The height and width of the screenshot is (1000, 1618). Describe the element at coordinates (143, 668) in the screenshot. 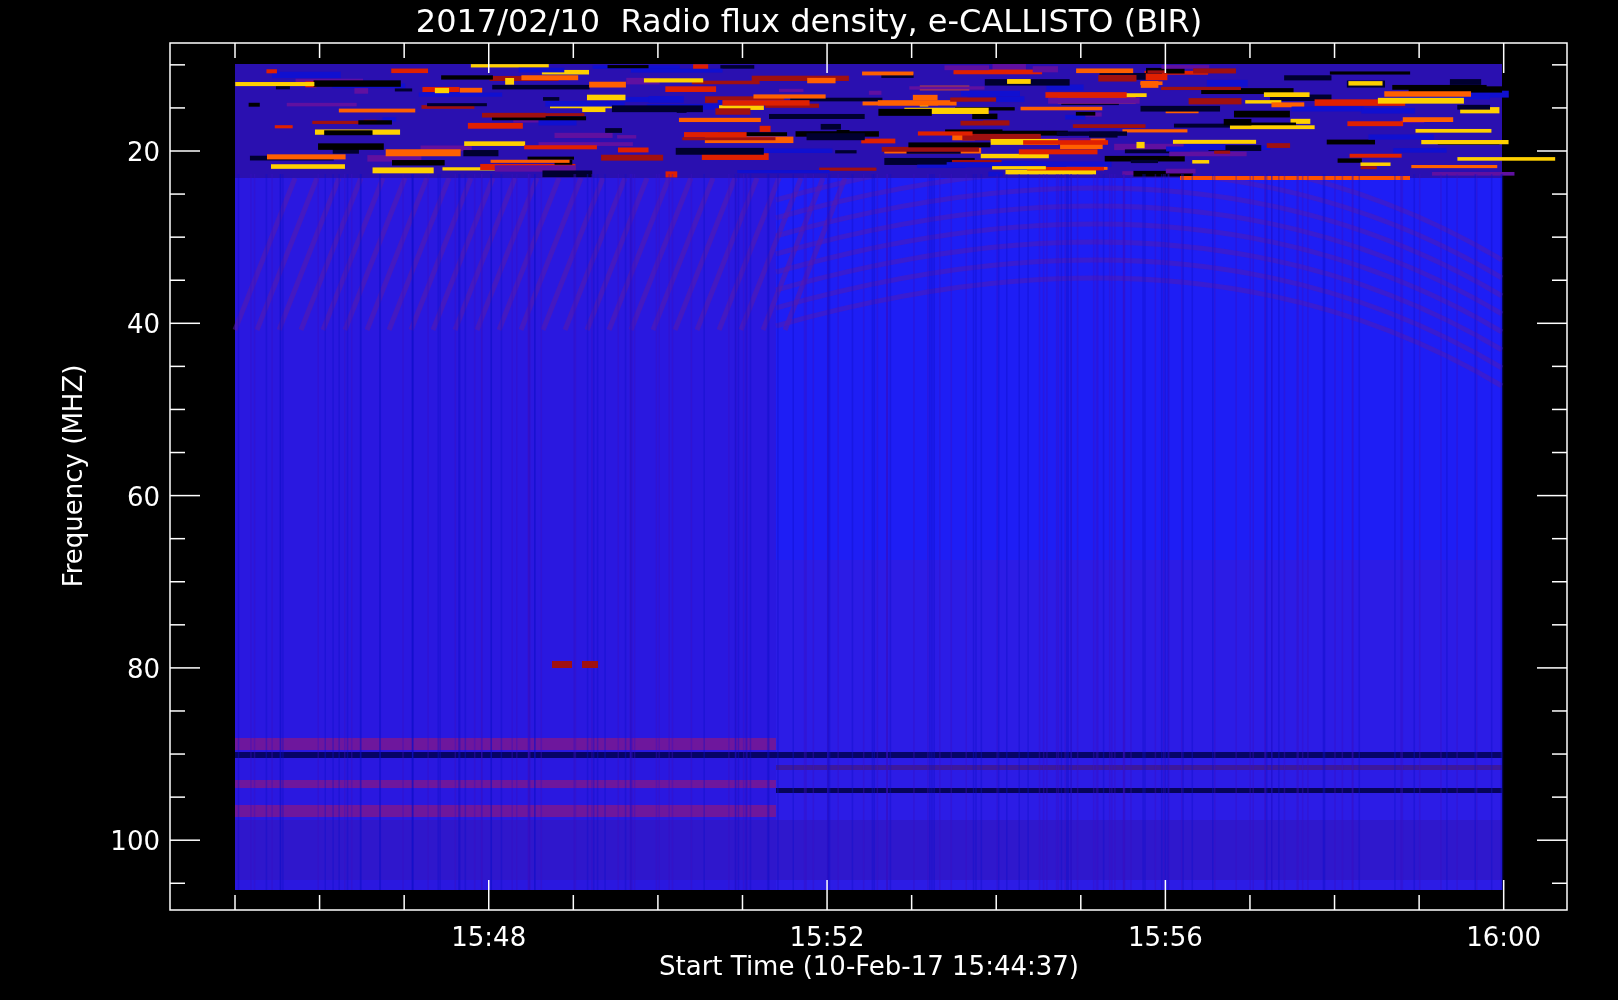

I see `y-tick-label: 80` at that location.